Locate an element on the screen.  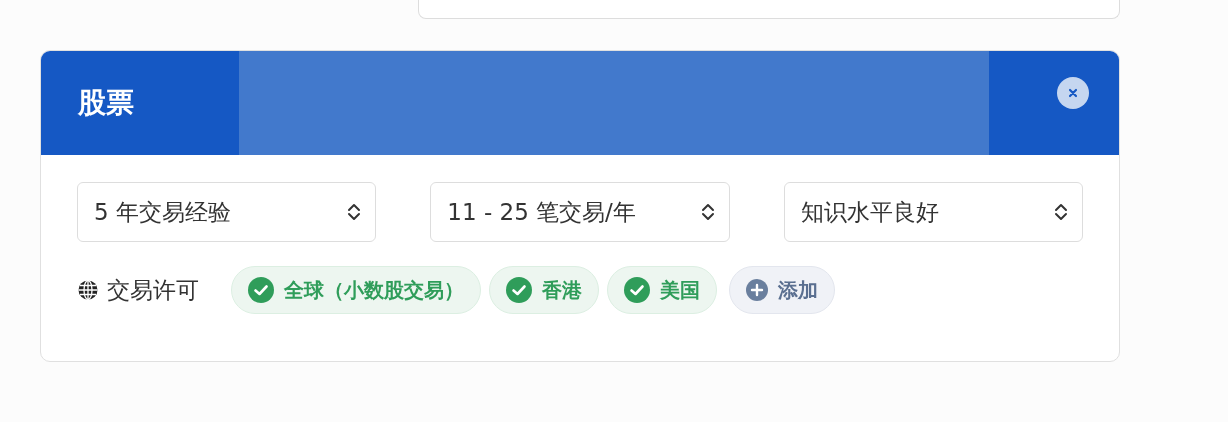
permission-label: 交易许可 is located at coordinates (153, 290).